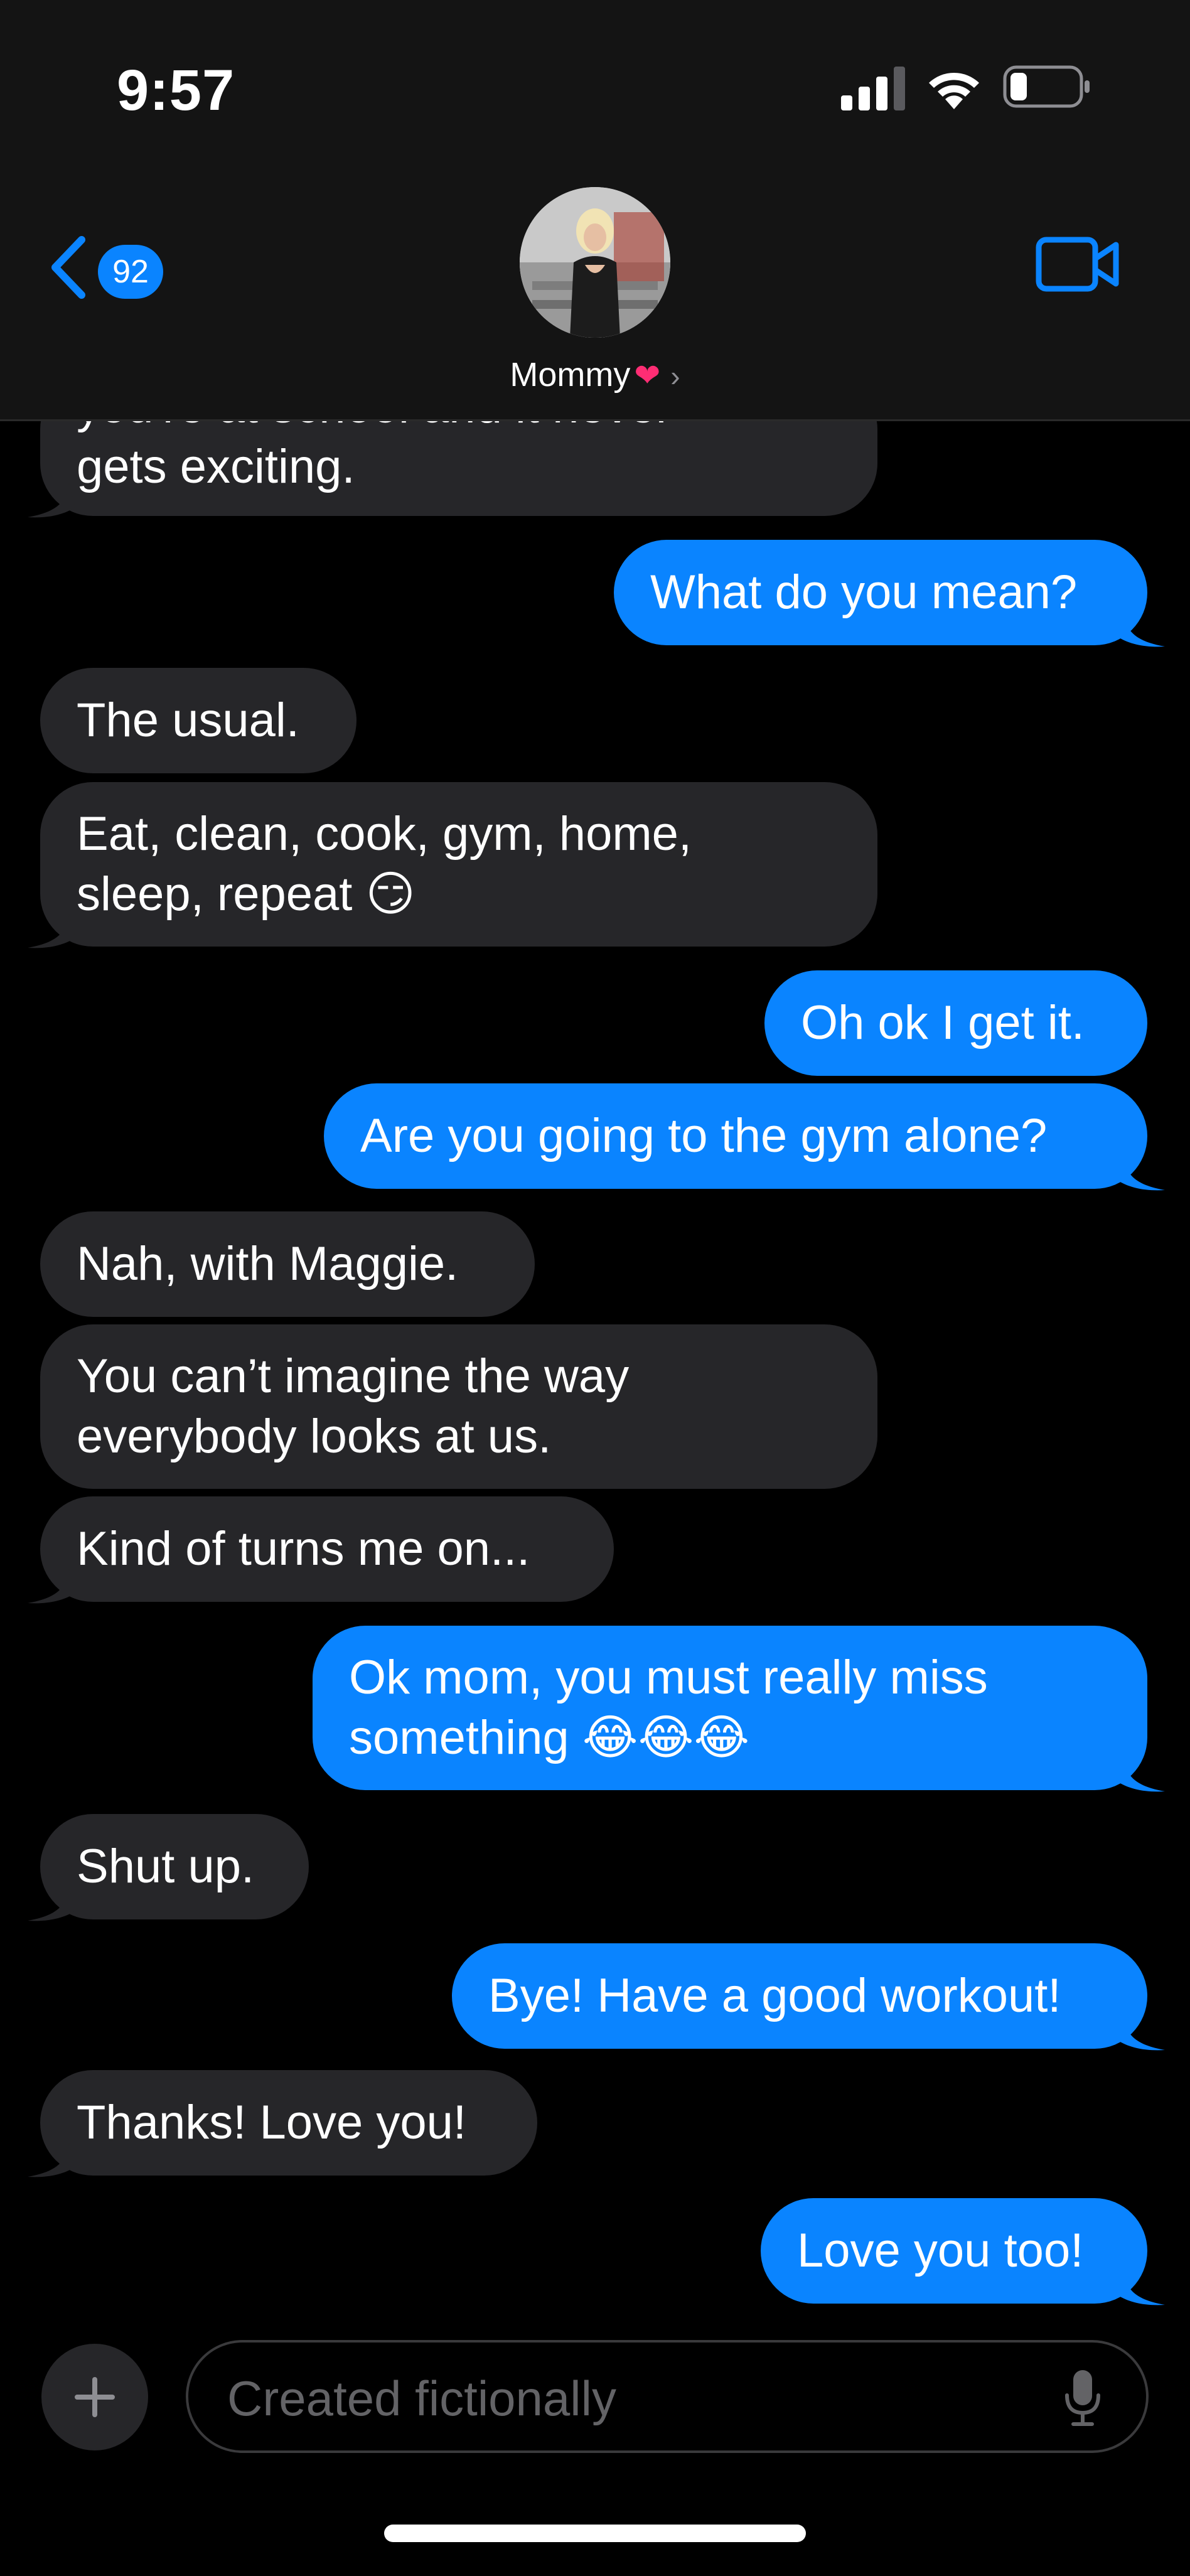  I want to click on avatar, so click(595, 262).